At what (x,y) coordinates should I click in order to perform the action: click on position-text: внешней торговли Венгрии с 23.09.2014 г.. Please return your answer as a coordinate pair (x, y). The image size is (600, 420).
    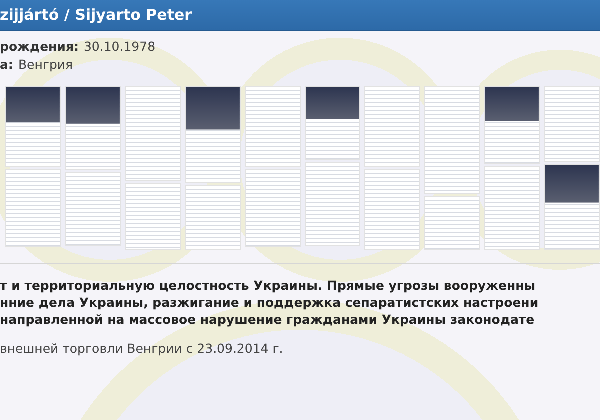
    Looking at the image, I should click on (142, 348).